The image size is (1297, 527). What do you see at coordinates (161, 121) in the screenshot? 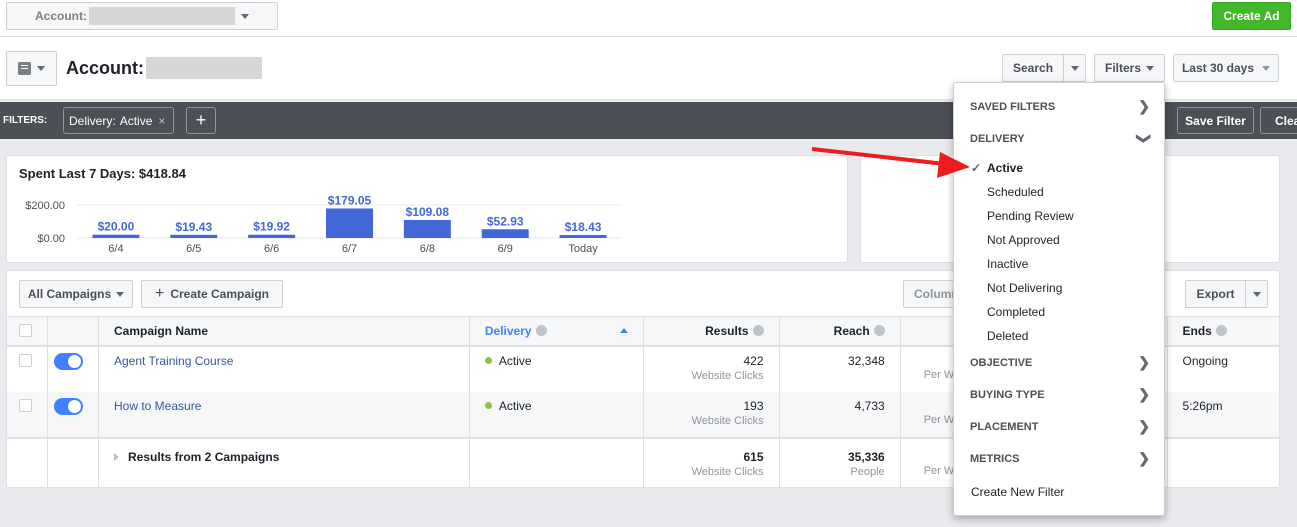
I see `close-icon: ×` at bounding box center [161, 121].